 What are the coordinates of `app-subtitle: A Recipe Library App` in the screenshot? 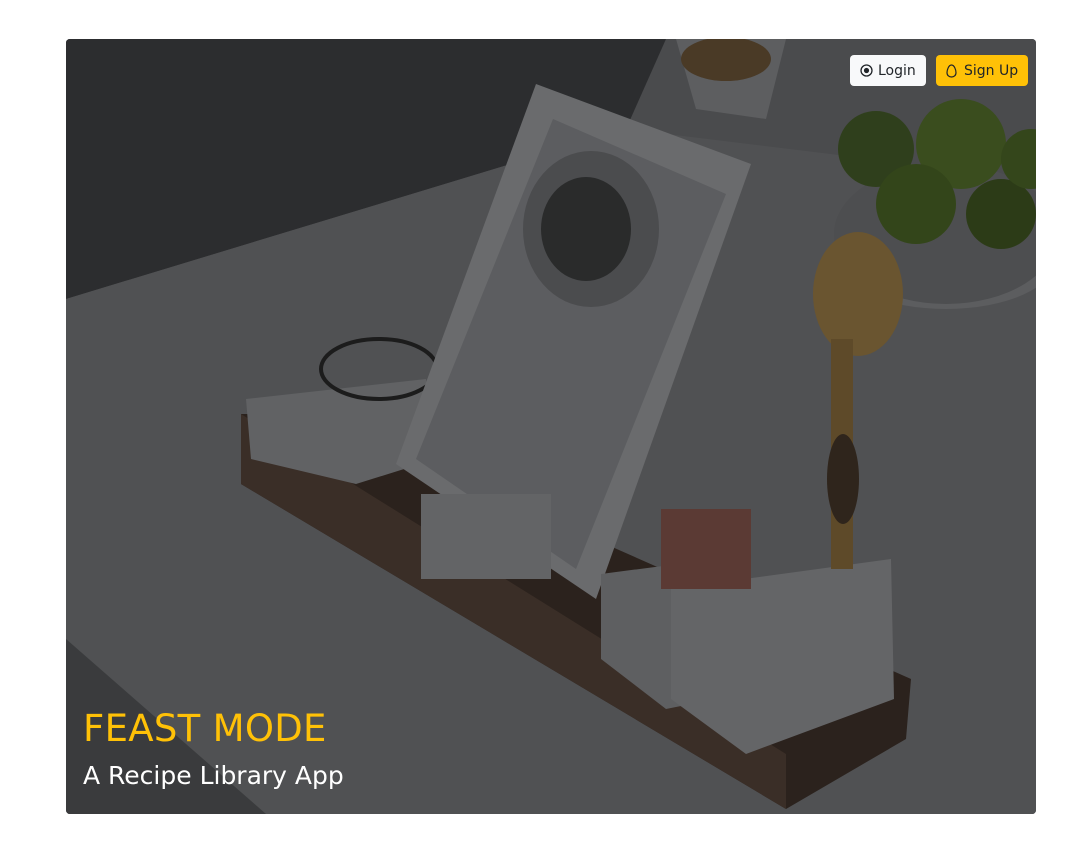 It's located at (213, 775).